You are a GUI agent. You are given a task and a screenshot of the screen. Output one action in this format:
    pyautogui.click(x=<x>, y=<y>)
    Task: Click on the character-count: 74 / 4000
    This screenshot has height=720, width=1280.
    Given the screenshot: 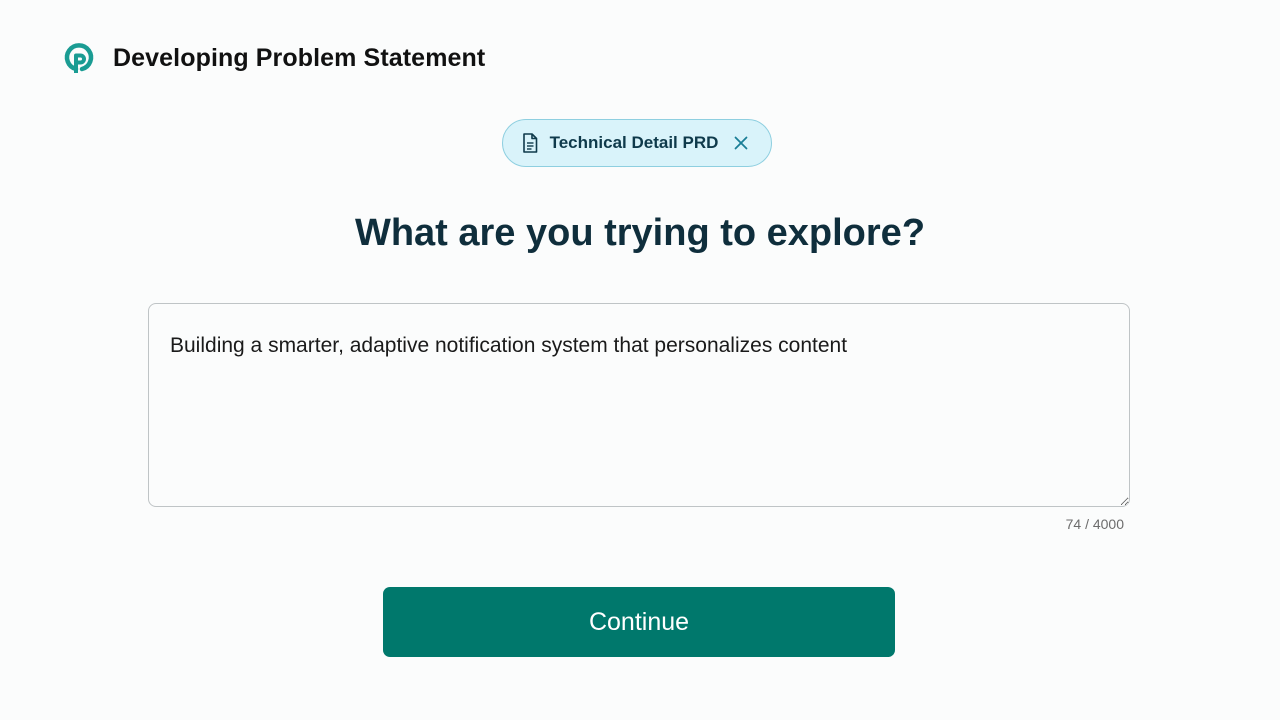 What is the action you would take?
    pyautogui.click(x=1094, y=524)
    